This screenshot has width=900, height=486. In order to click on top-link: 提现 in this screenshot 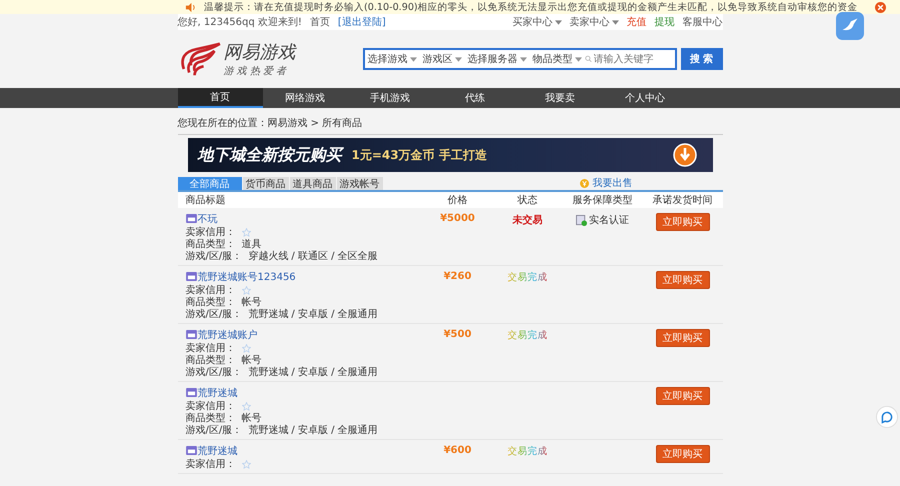, I will do `click(664, 22)`.